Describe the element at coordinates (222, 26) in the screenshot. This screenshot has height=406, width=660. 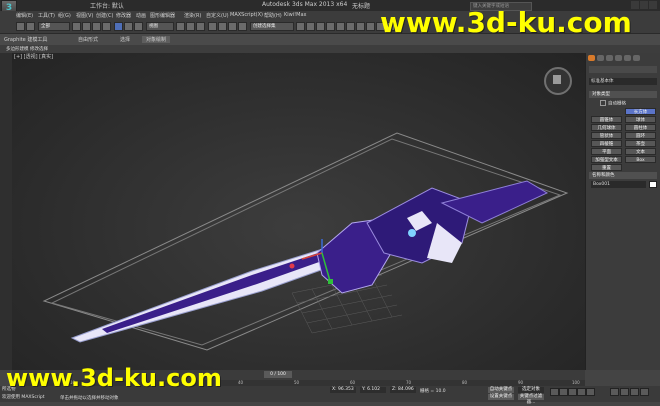
I see `angle-snap-icon` at that location.